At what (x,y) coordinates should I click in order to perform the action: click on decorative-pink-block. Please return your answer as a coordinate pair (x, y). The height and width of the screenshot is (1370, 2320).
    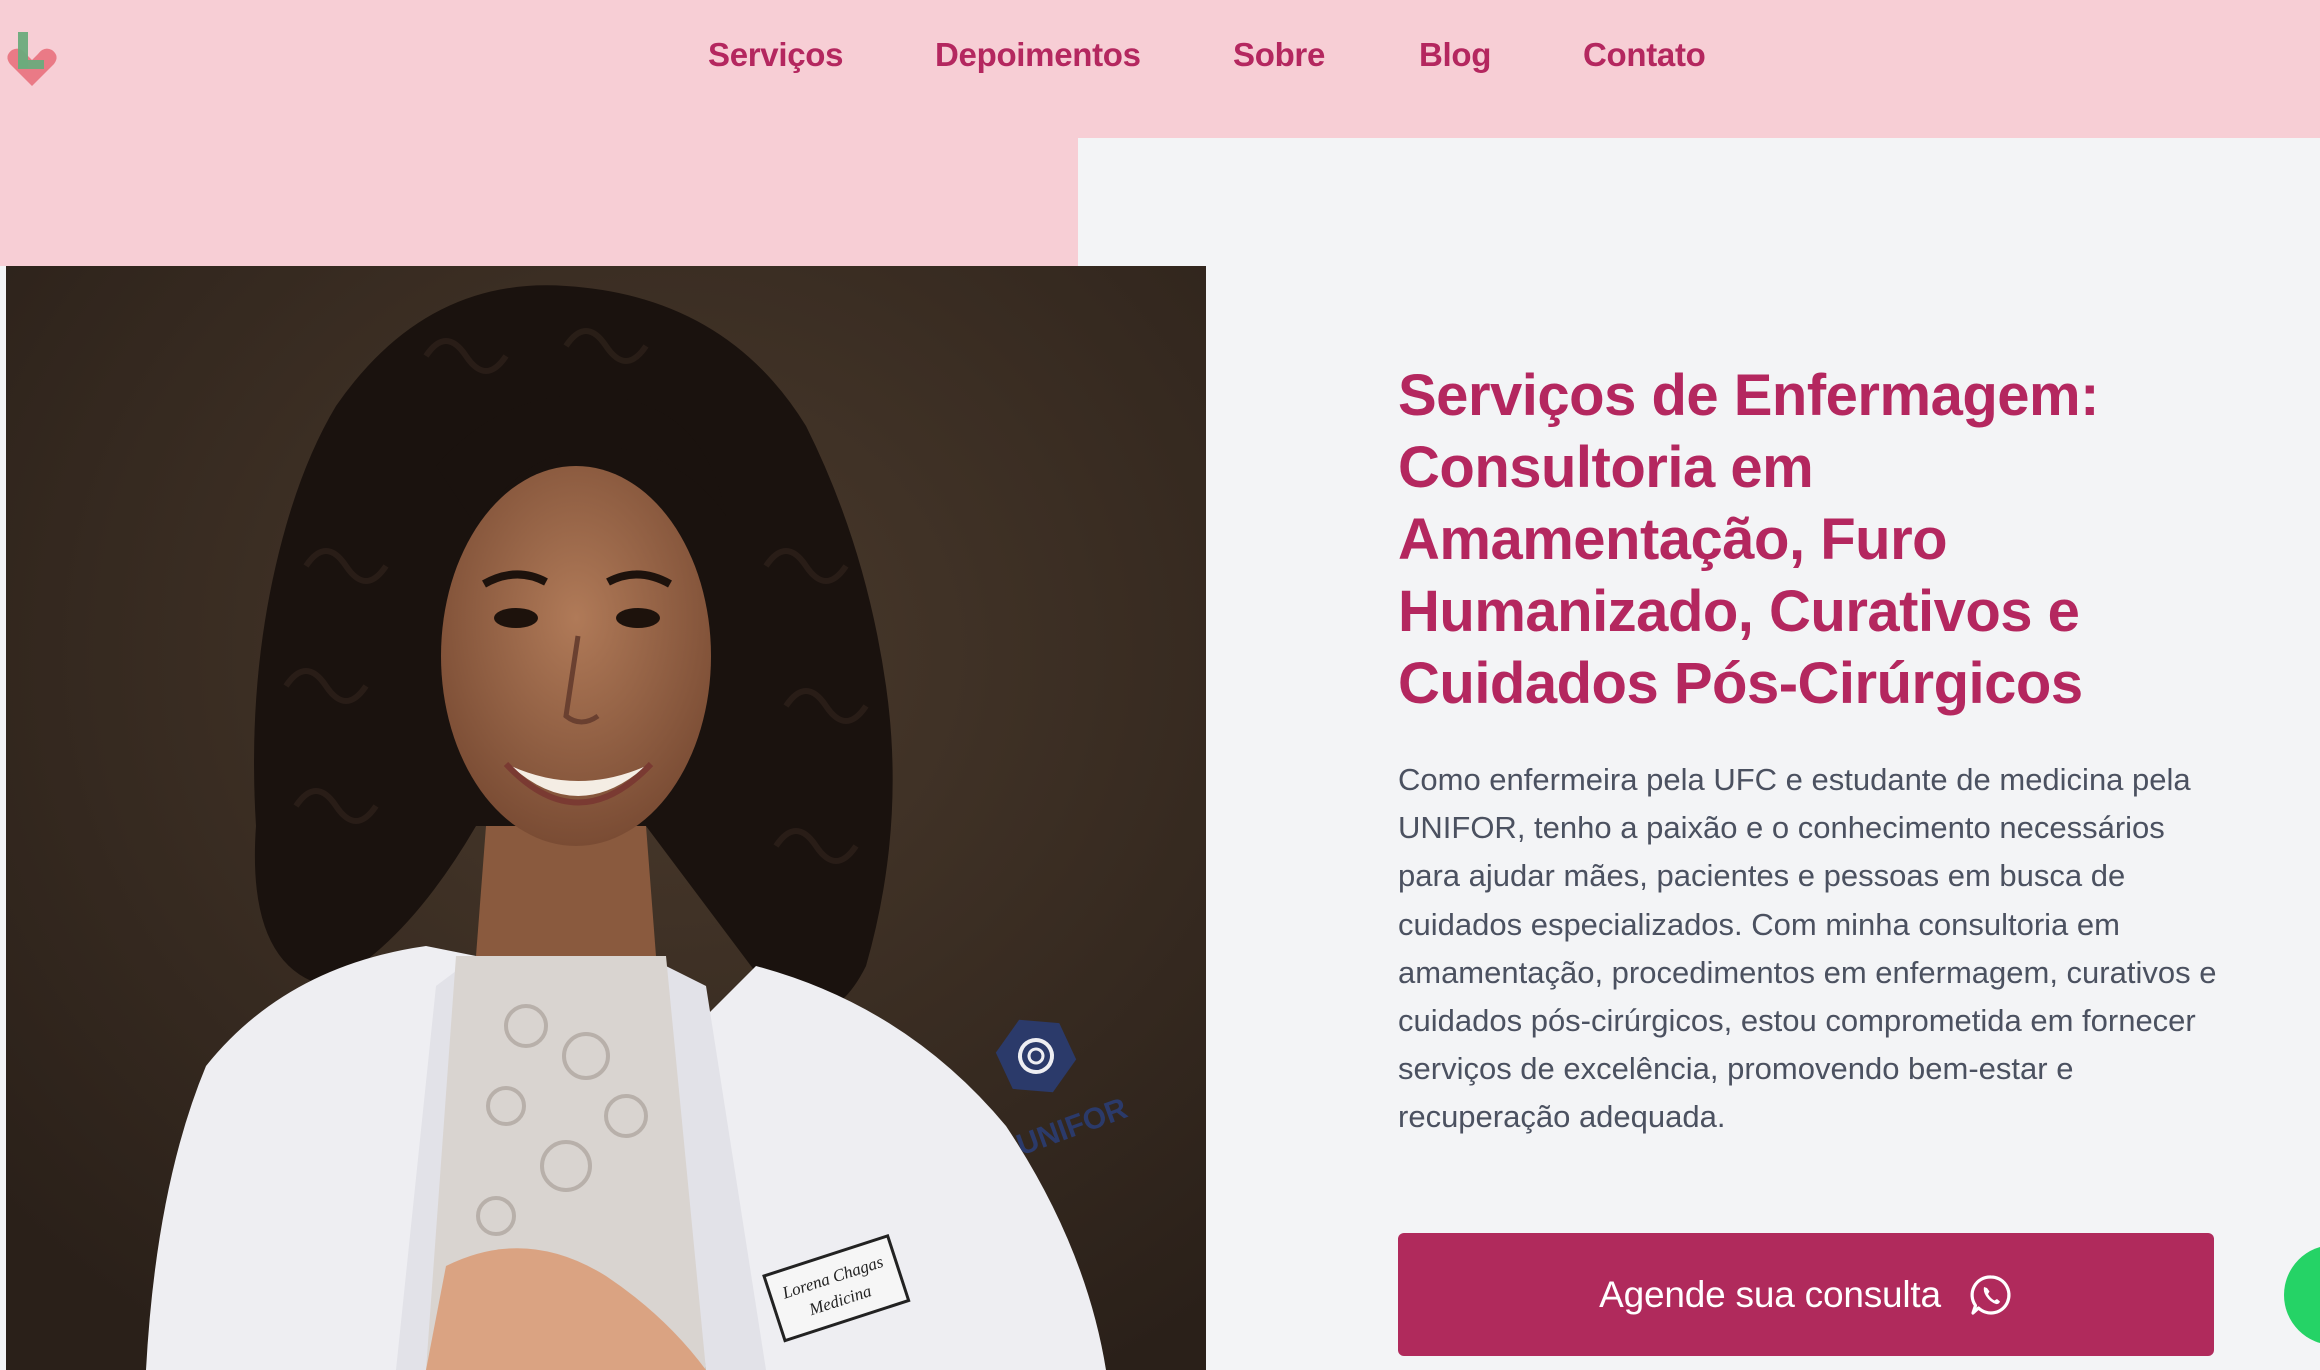
    Looking at the image, I should click on (539, 202).